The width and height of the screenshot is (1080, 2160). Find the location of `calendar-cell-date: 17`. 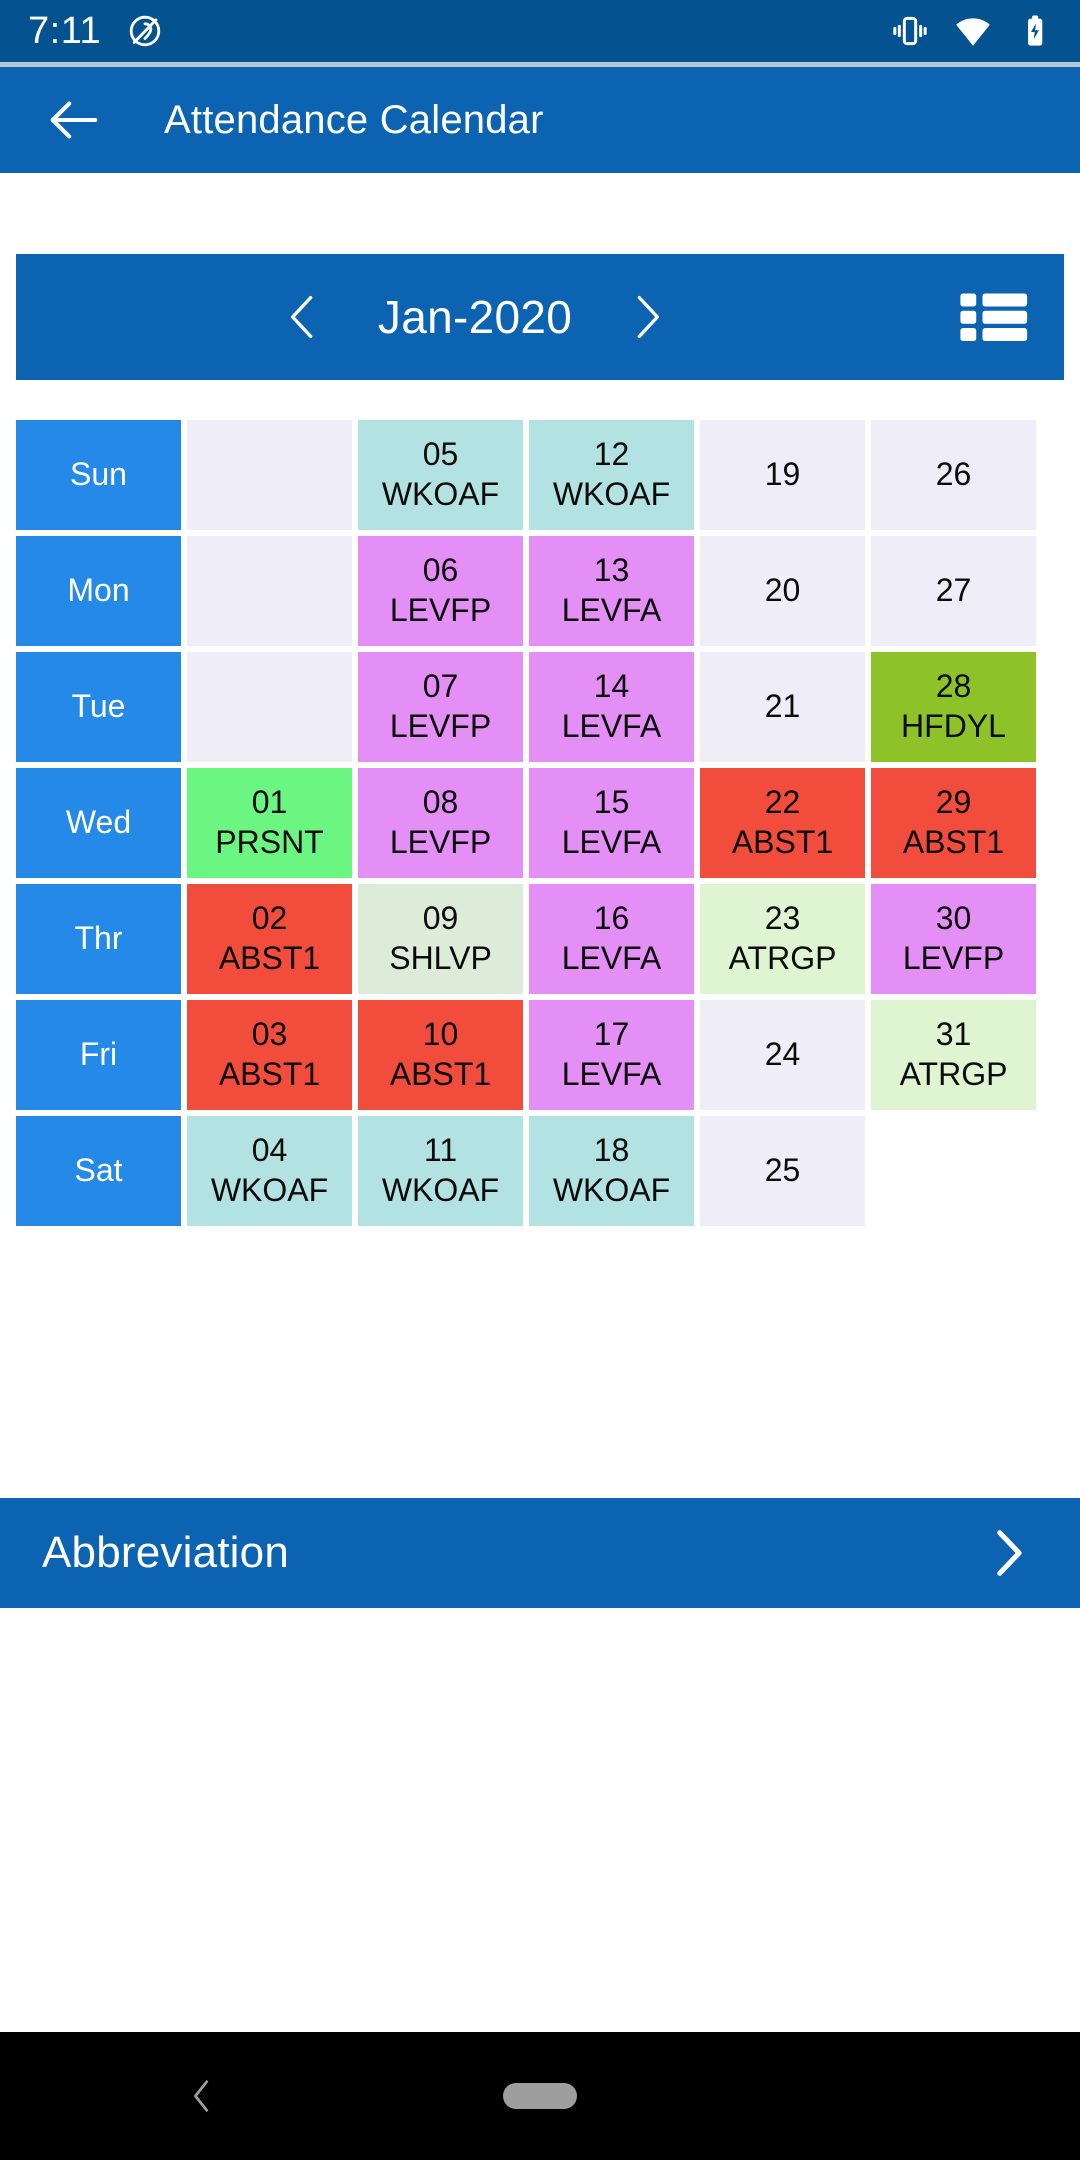

calendar-cell-date: 17 is located at coordinates (611, 1034).